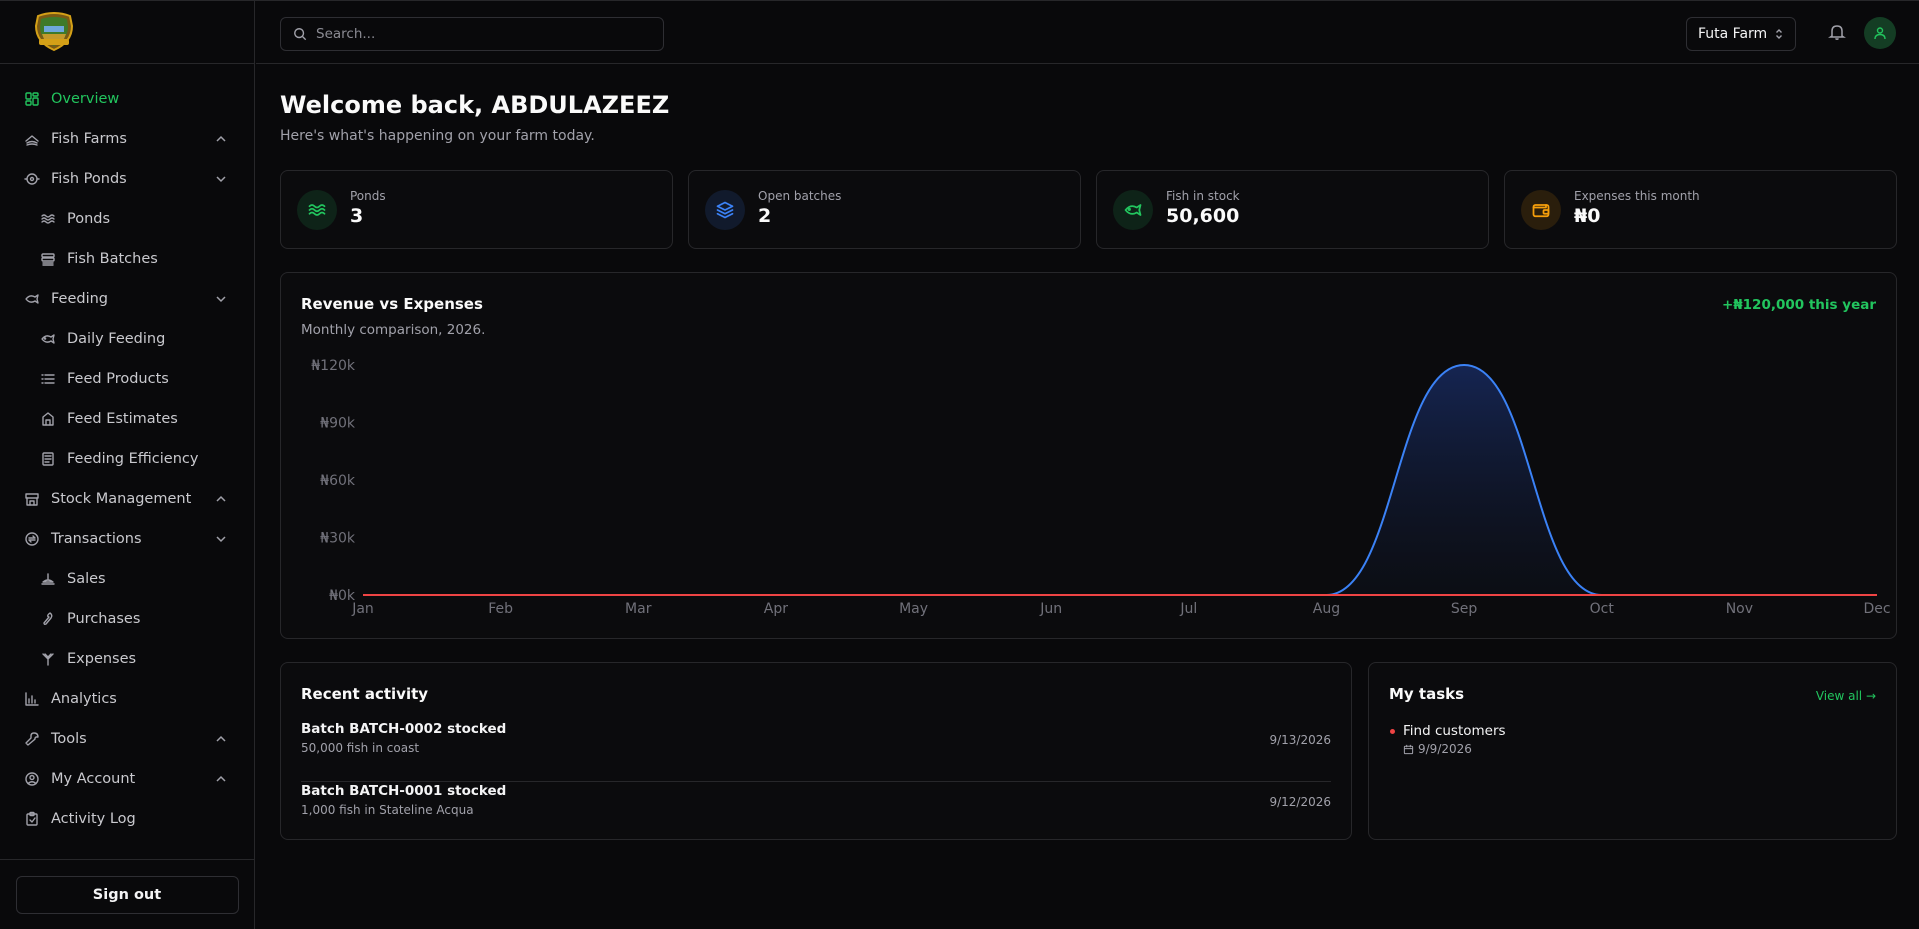  Describe the element at coordinates (121, 499) in the screenshot. I see `sidebar-item-label: Stock Management` at that location.